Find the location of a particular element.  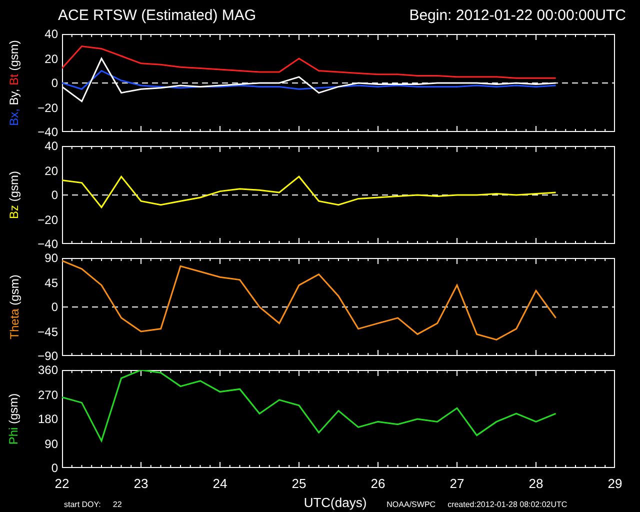

x-tick-label: 29 is located at coordinates (615, 484).